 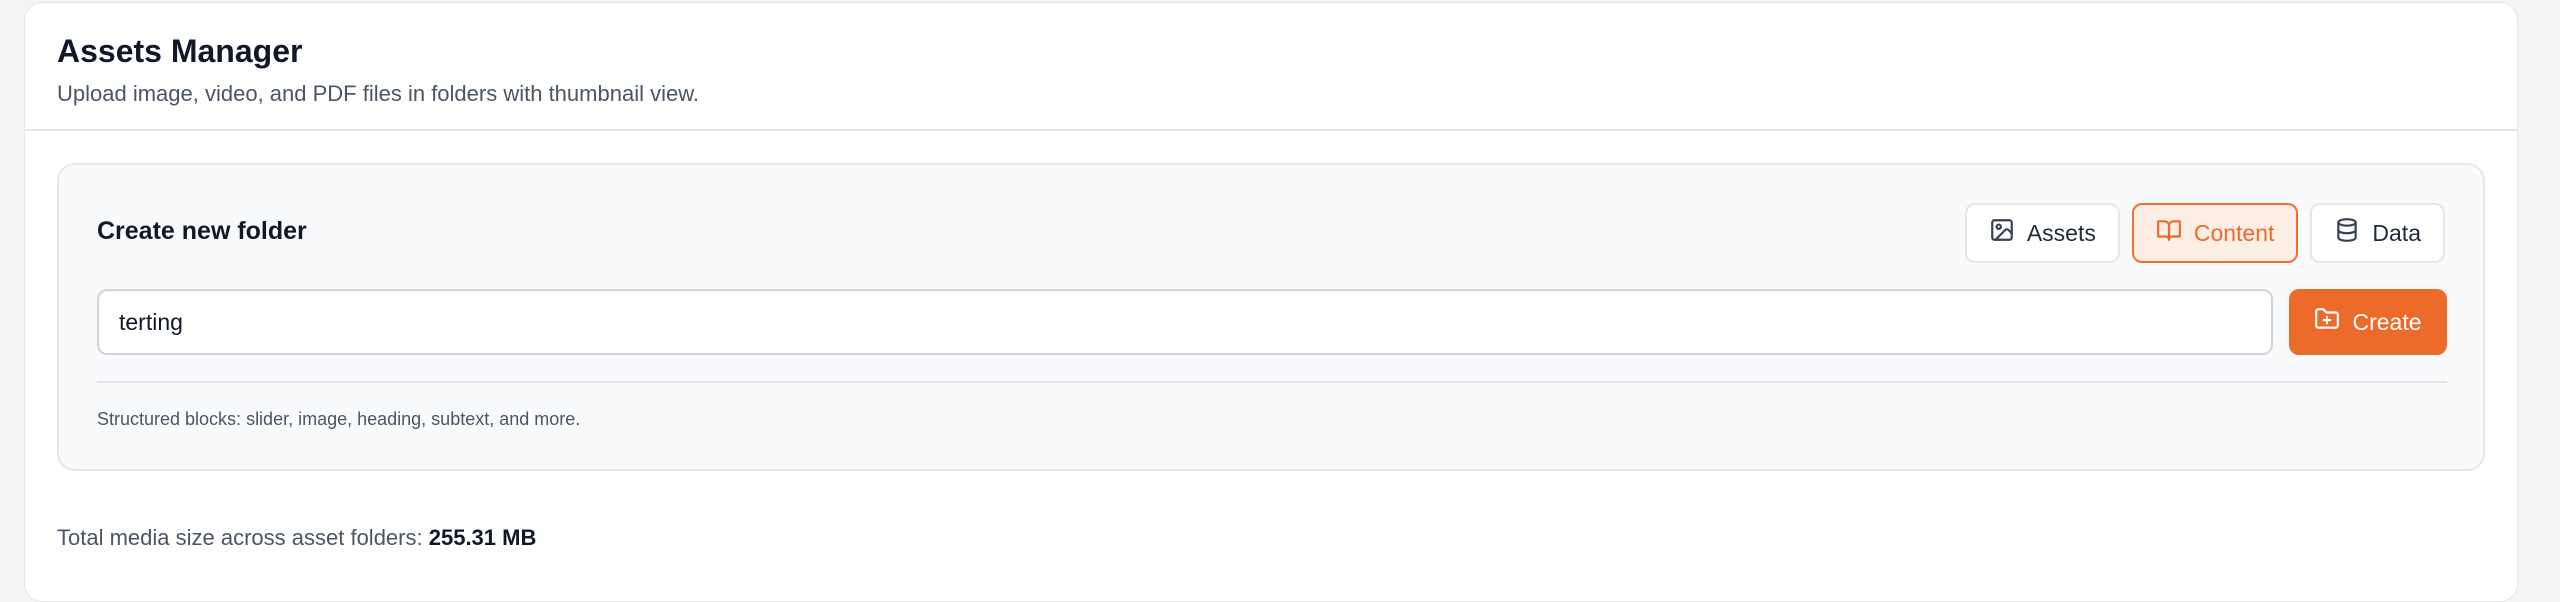 What do you see at coordinates (2061, 232) in the screenshot?
I see `tab-assets-label: Assets` at bounding box center [2061, 232].